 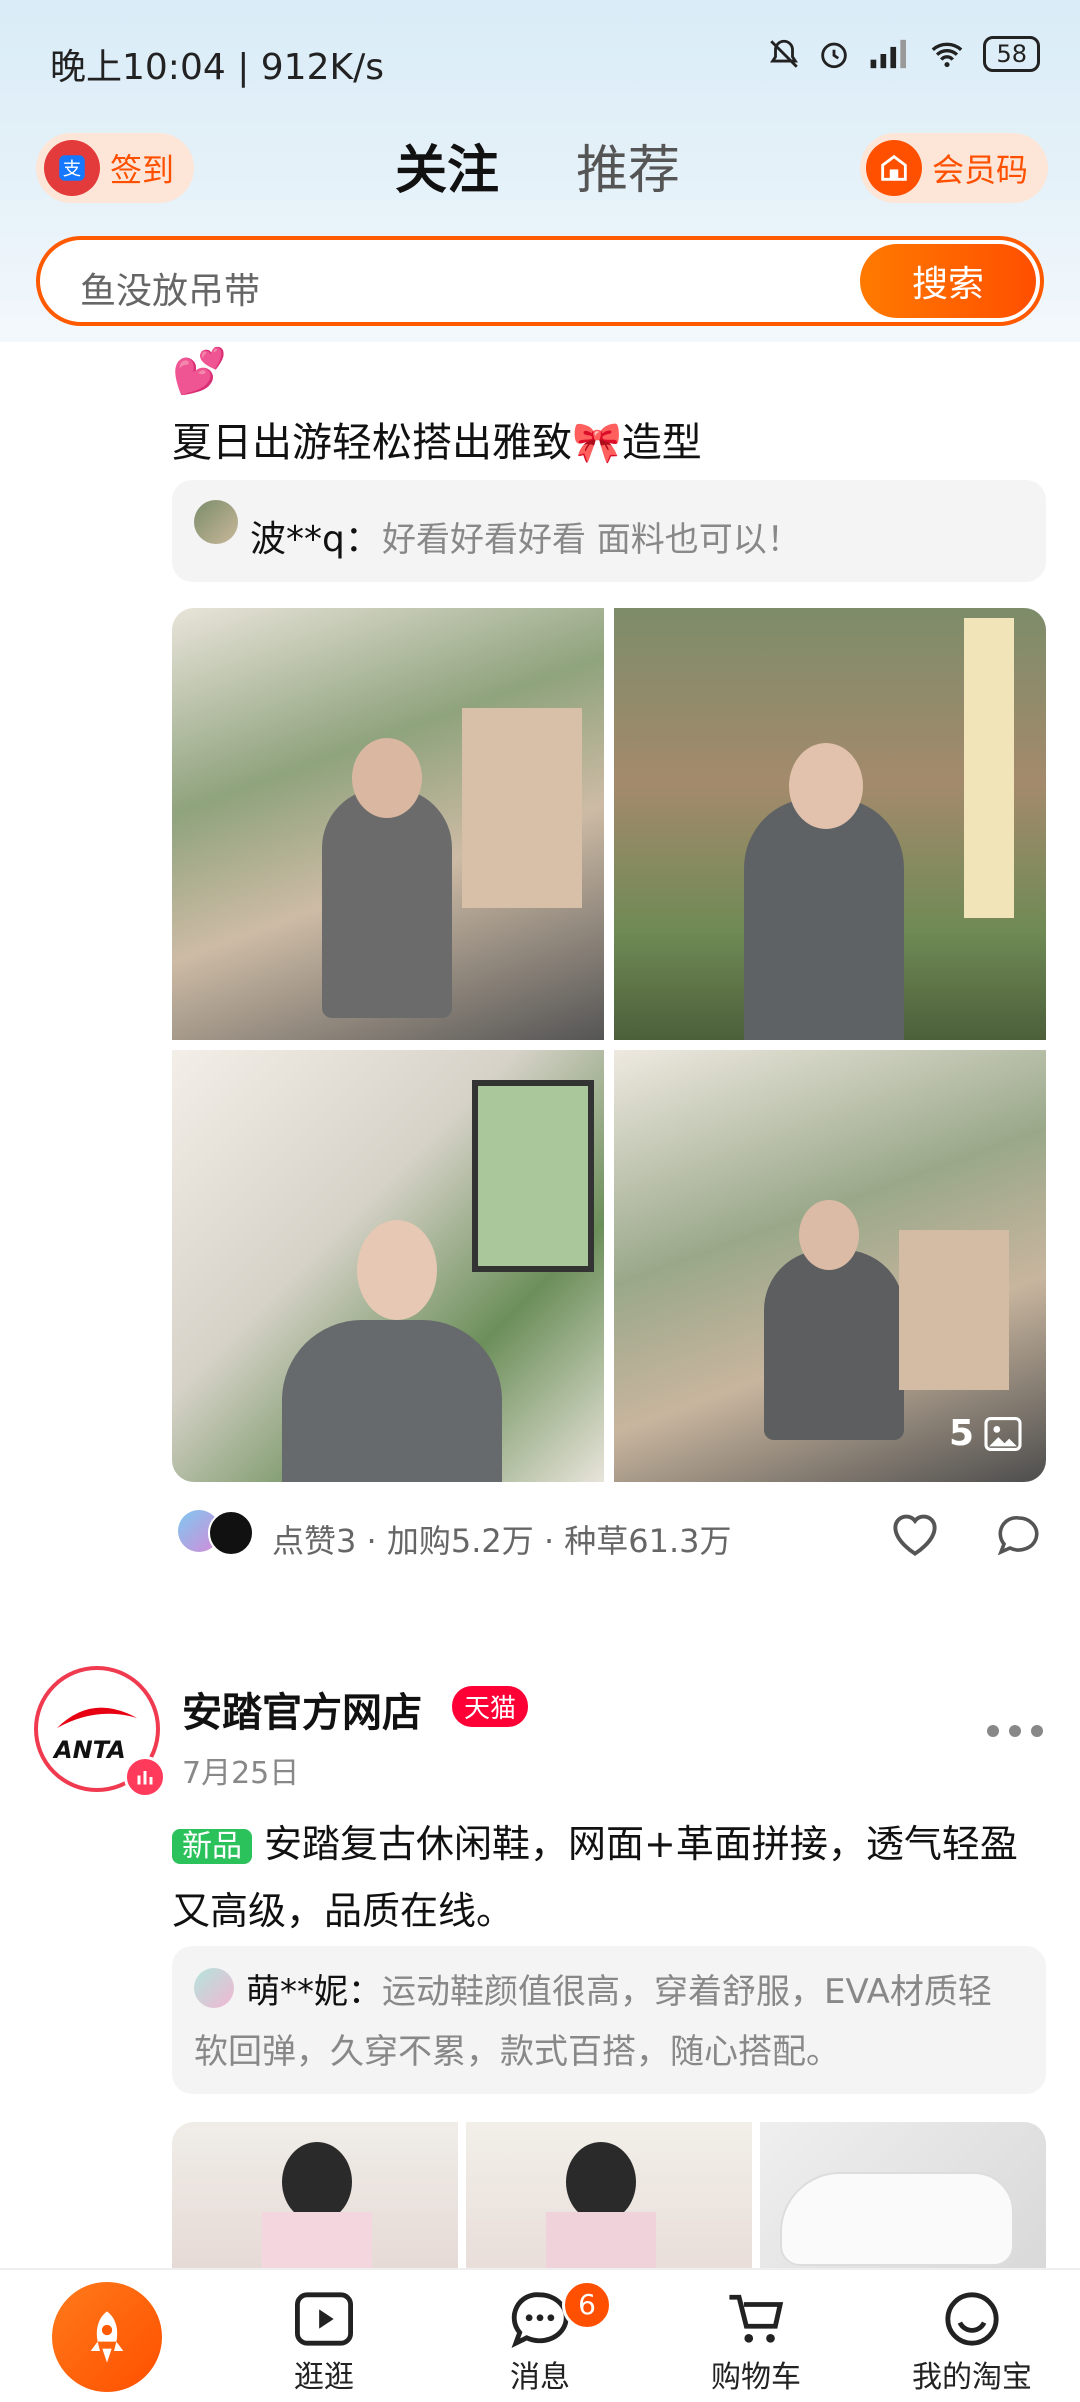 I want to click on nav-my-taobao: 我的淘宝, so click(x=972, y=2343).